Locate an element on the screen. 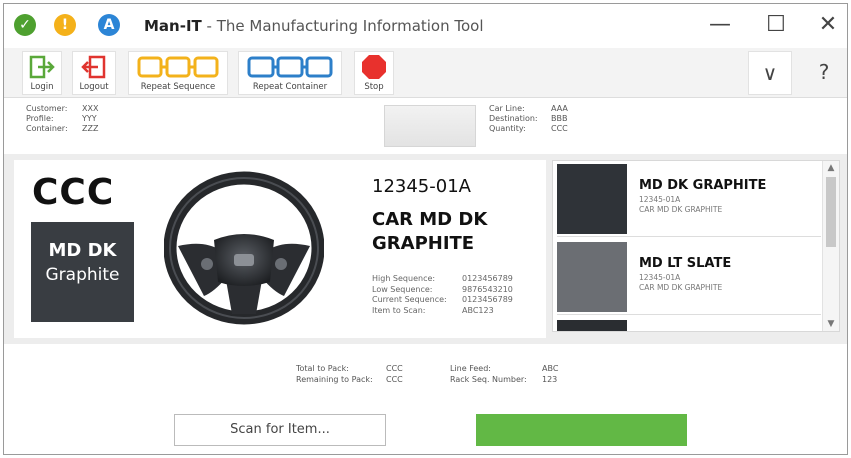  scroll-up-icon: ▲ is located at coordinates (831, 168).